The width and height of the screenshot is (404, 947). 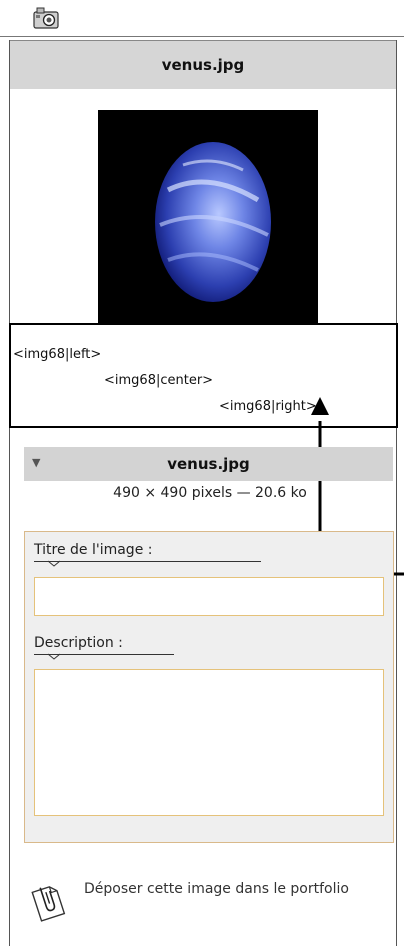 What do you see at coordinates (48, 904) in the screenshot?
I see `paperclip-document-icon` at bounding box center [48, 904].